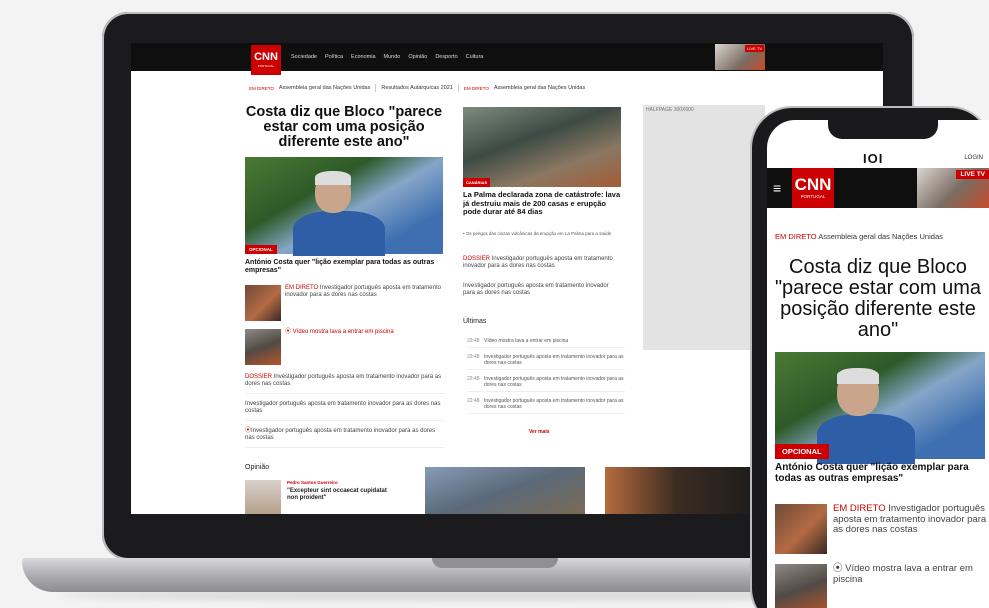 The image size is (989, 608). I want to click on live-tv-thumbnail: LIVE TV, so click(740, 57).